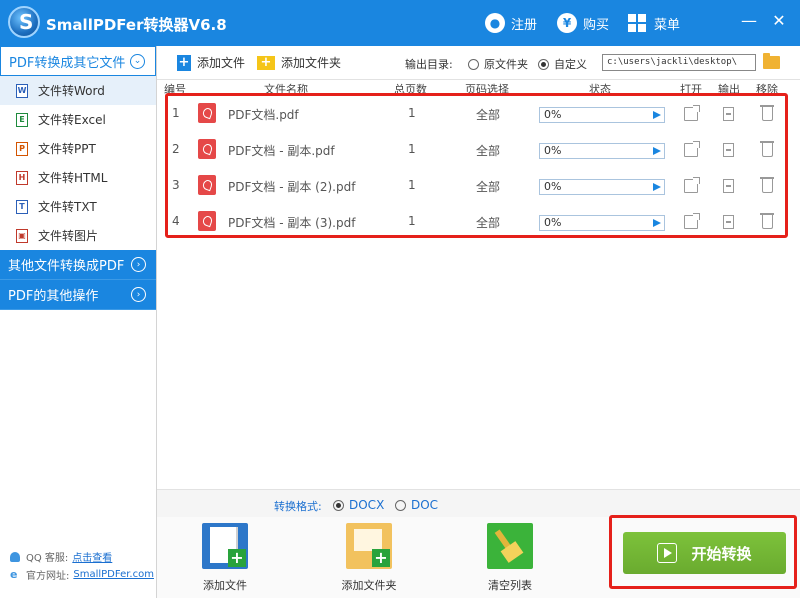  I want to click on table-row: 2 PDF文档 - 副本.pdf 1 全部 0%, so click(478, 150).